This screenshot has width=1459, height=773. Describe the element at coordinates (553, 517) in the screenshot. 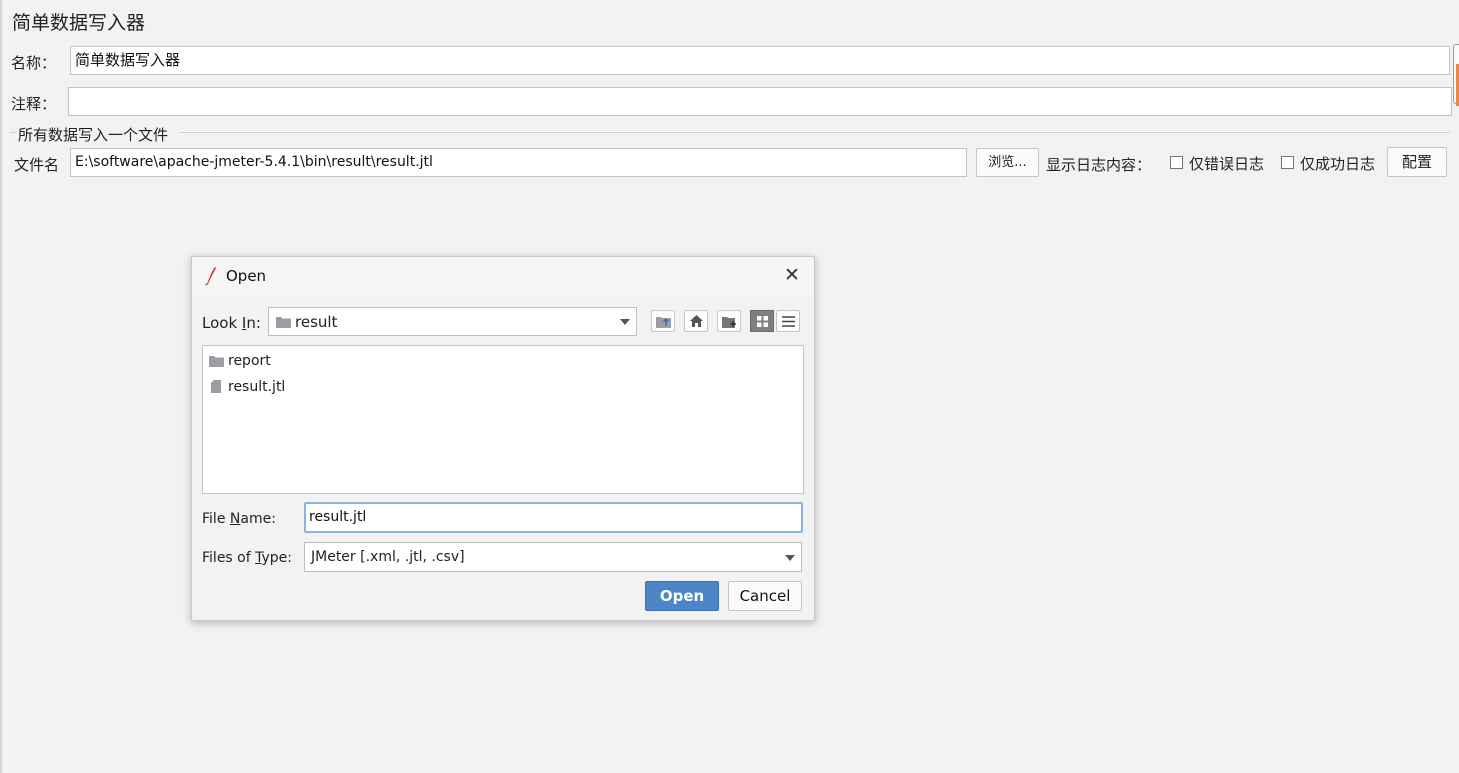

I see `file-name-input: result.jtl` at that location.